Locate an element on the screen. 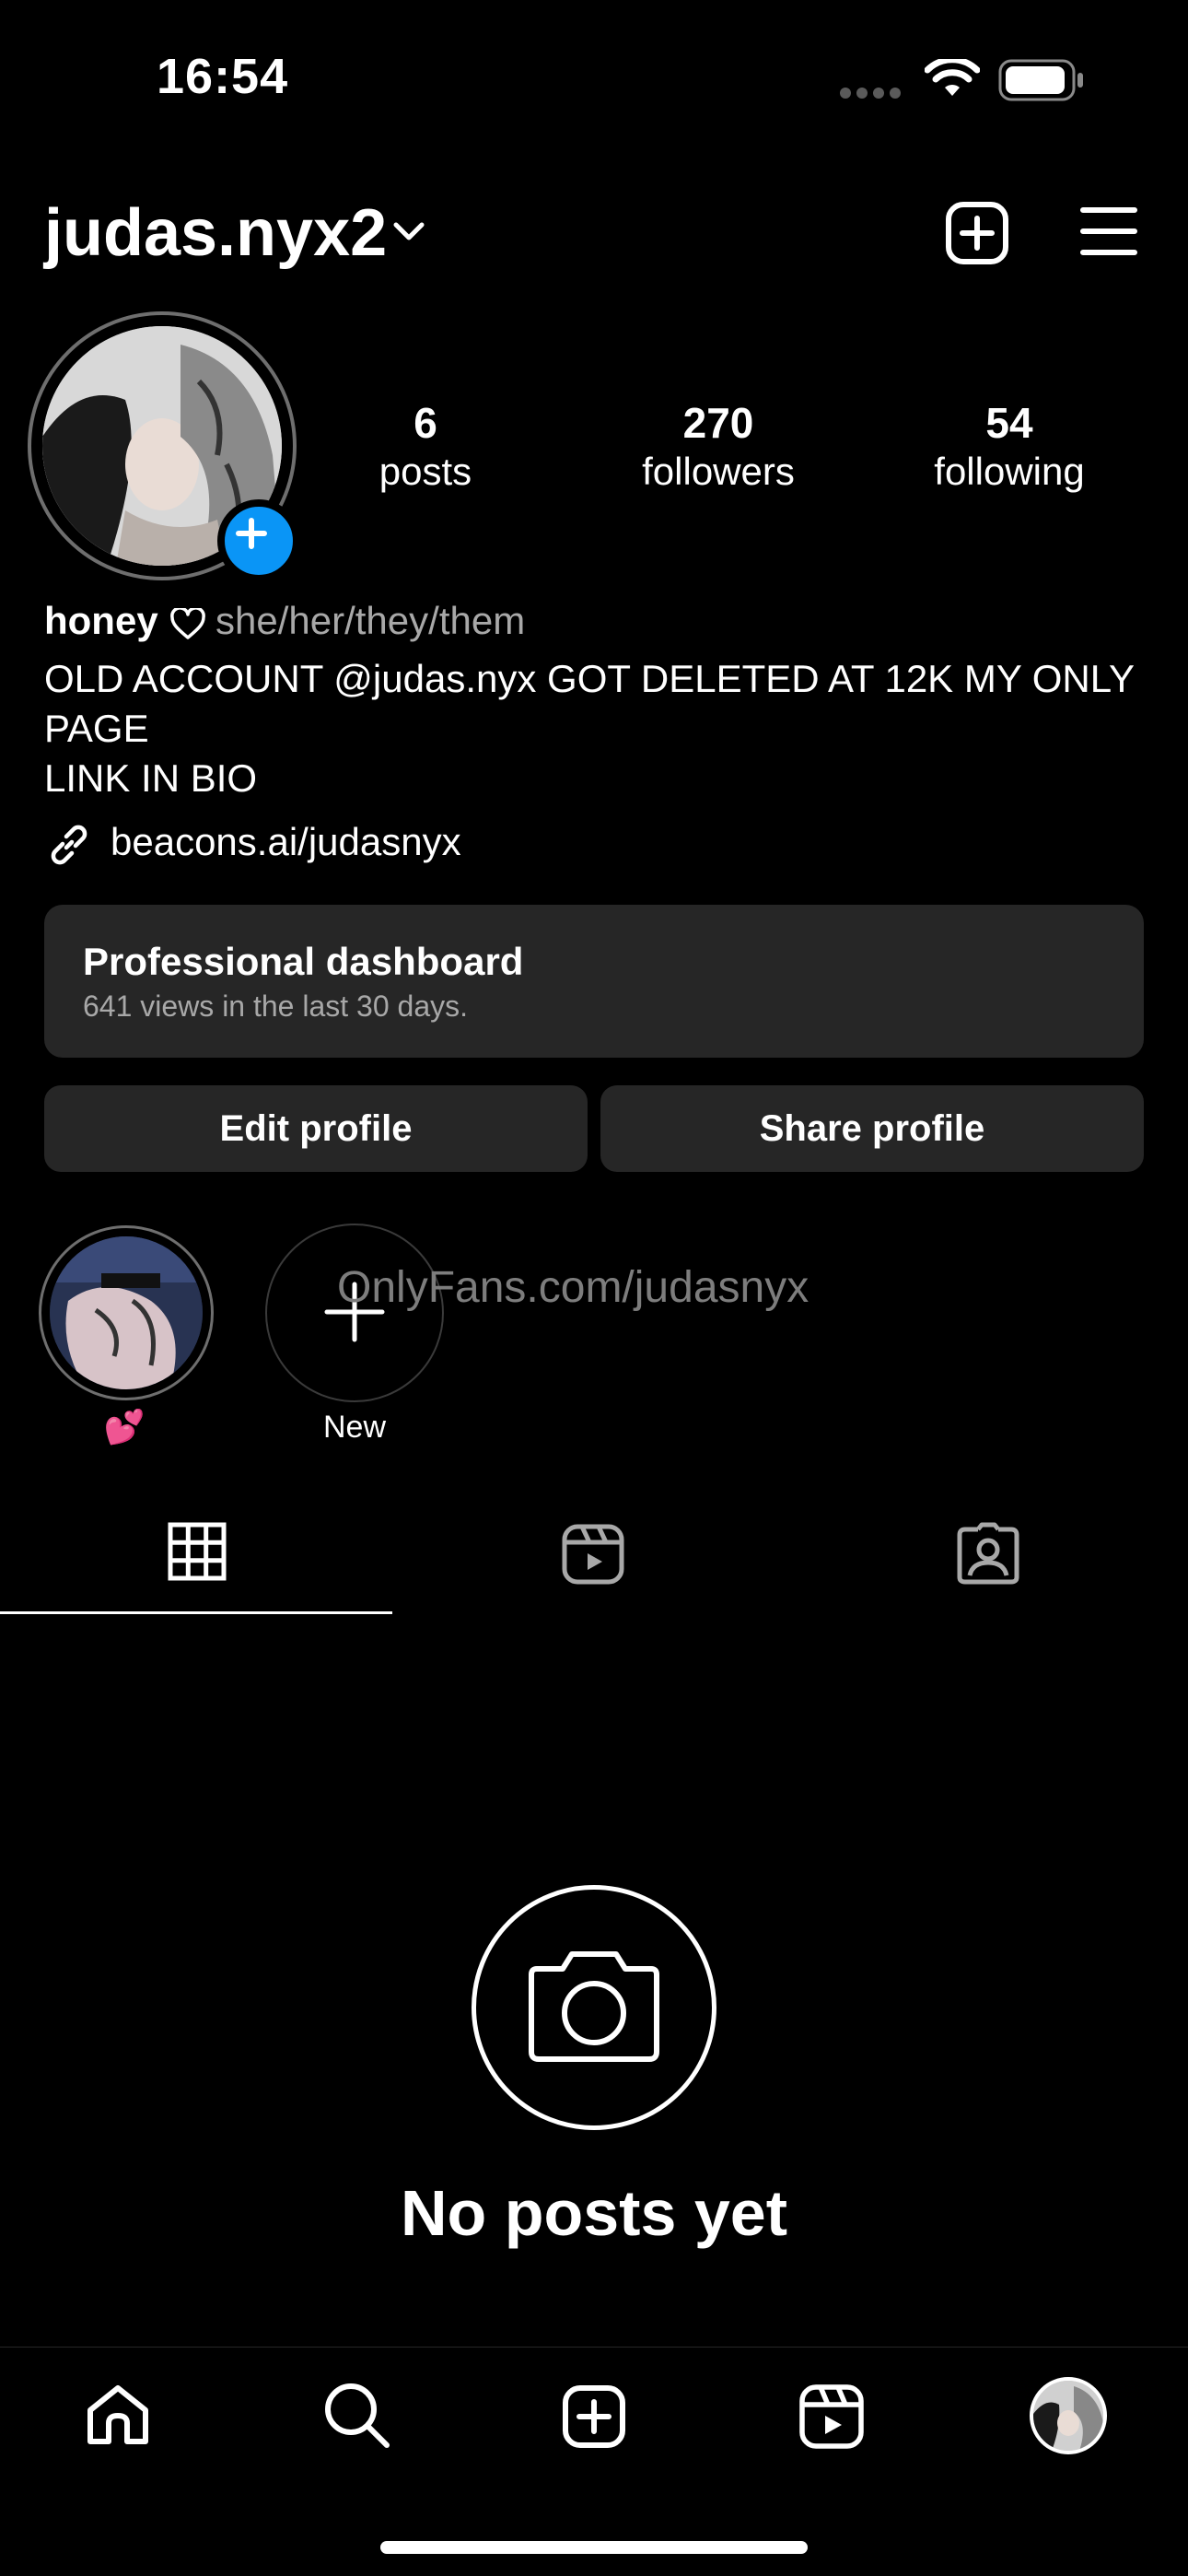 The image size is (1188, 2576). home-icon is located at coordinates (118, 2415).